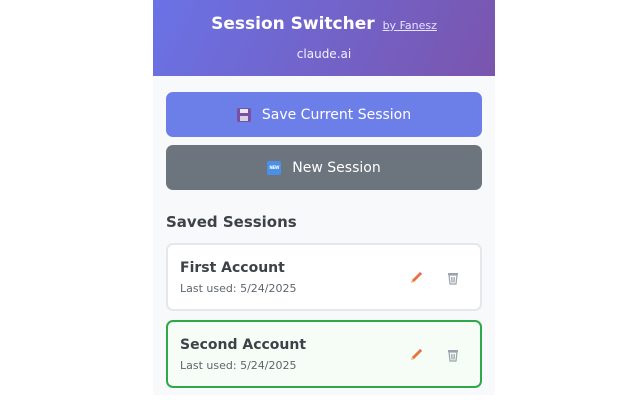  I want to click on session-card-second-account: Second Account Last used: 5/24/2025, so click(324, 354).